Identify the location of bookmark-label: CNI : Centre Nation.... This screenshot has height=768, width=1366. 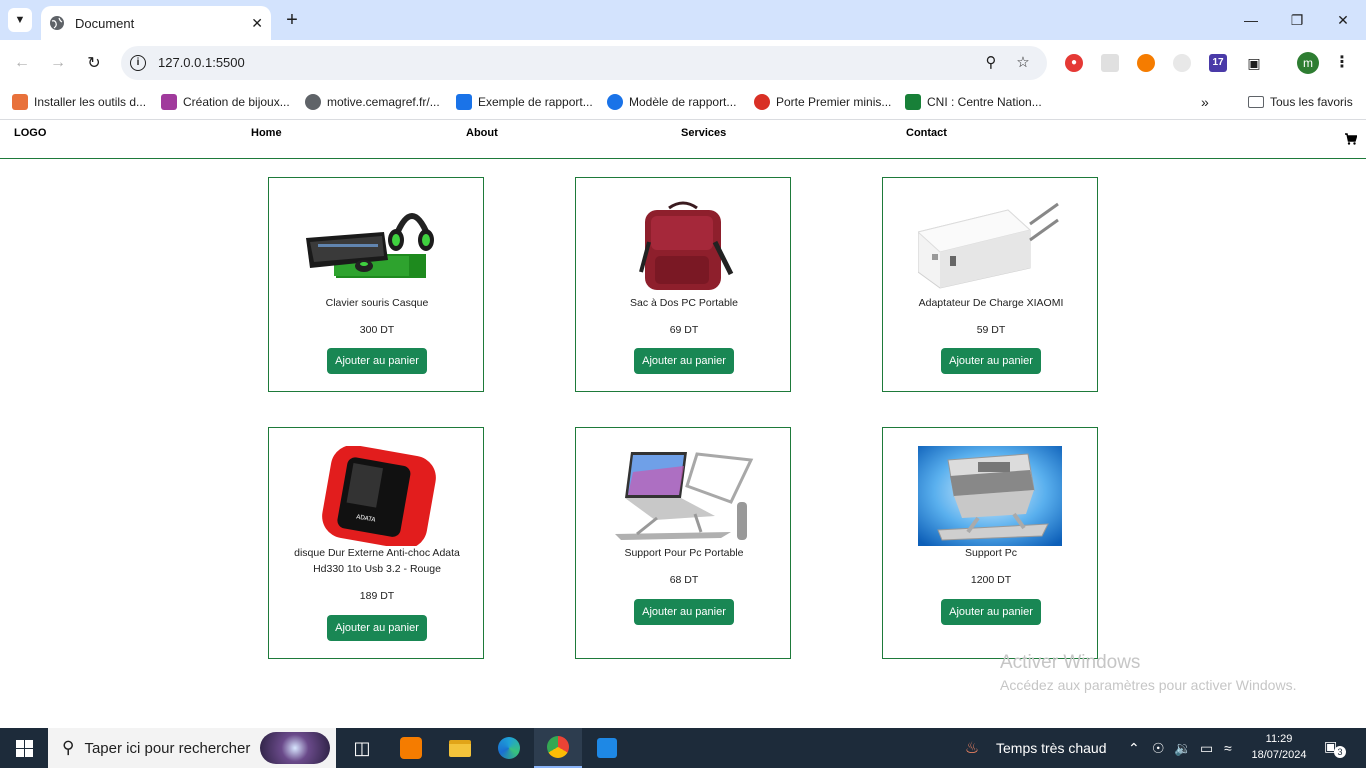
(984, 102).